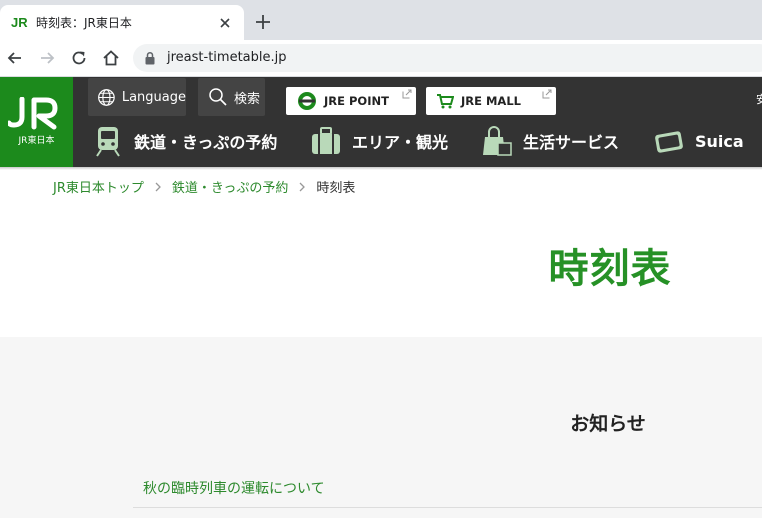  I want to click on nav-railway-tickets: 鉄道・きっぷの予約, so click(184, 141).